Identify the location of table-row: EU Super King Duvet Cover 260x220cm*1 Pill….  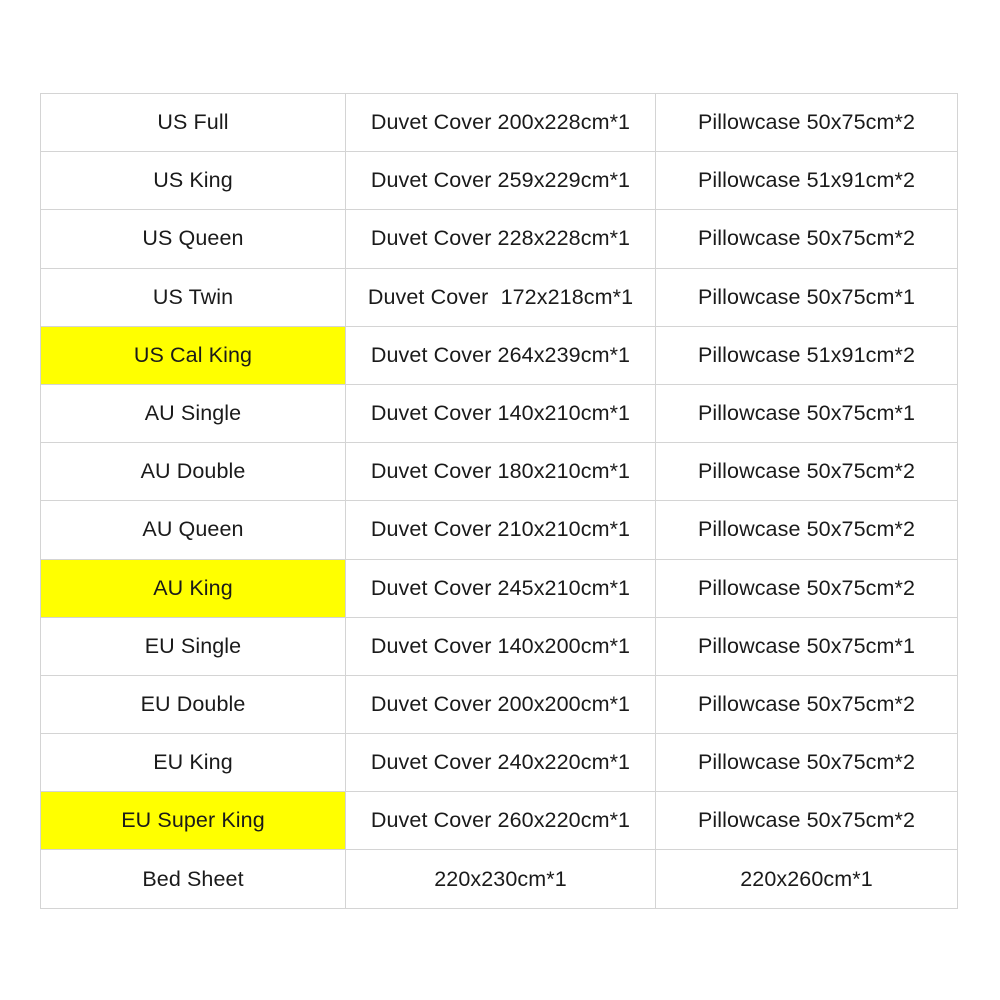
(499, 821).